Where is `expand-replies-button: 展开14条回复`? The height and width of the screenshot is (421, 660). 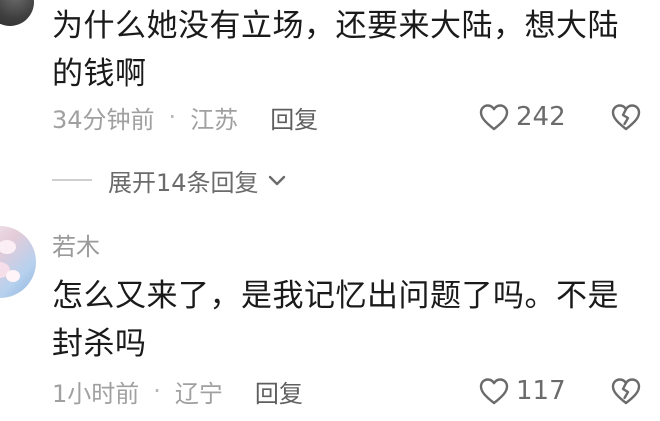 expand-replies-button: 展开14条回复 is located at coordinates (170, 180).